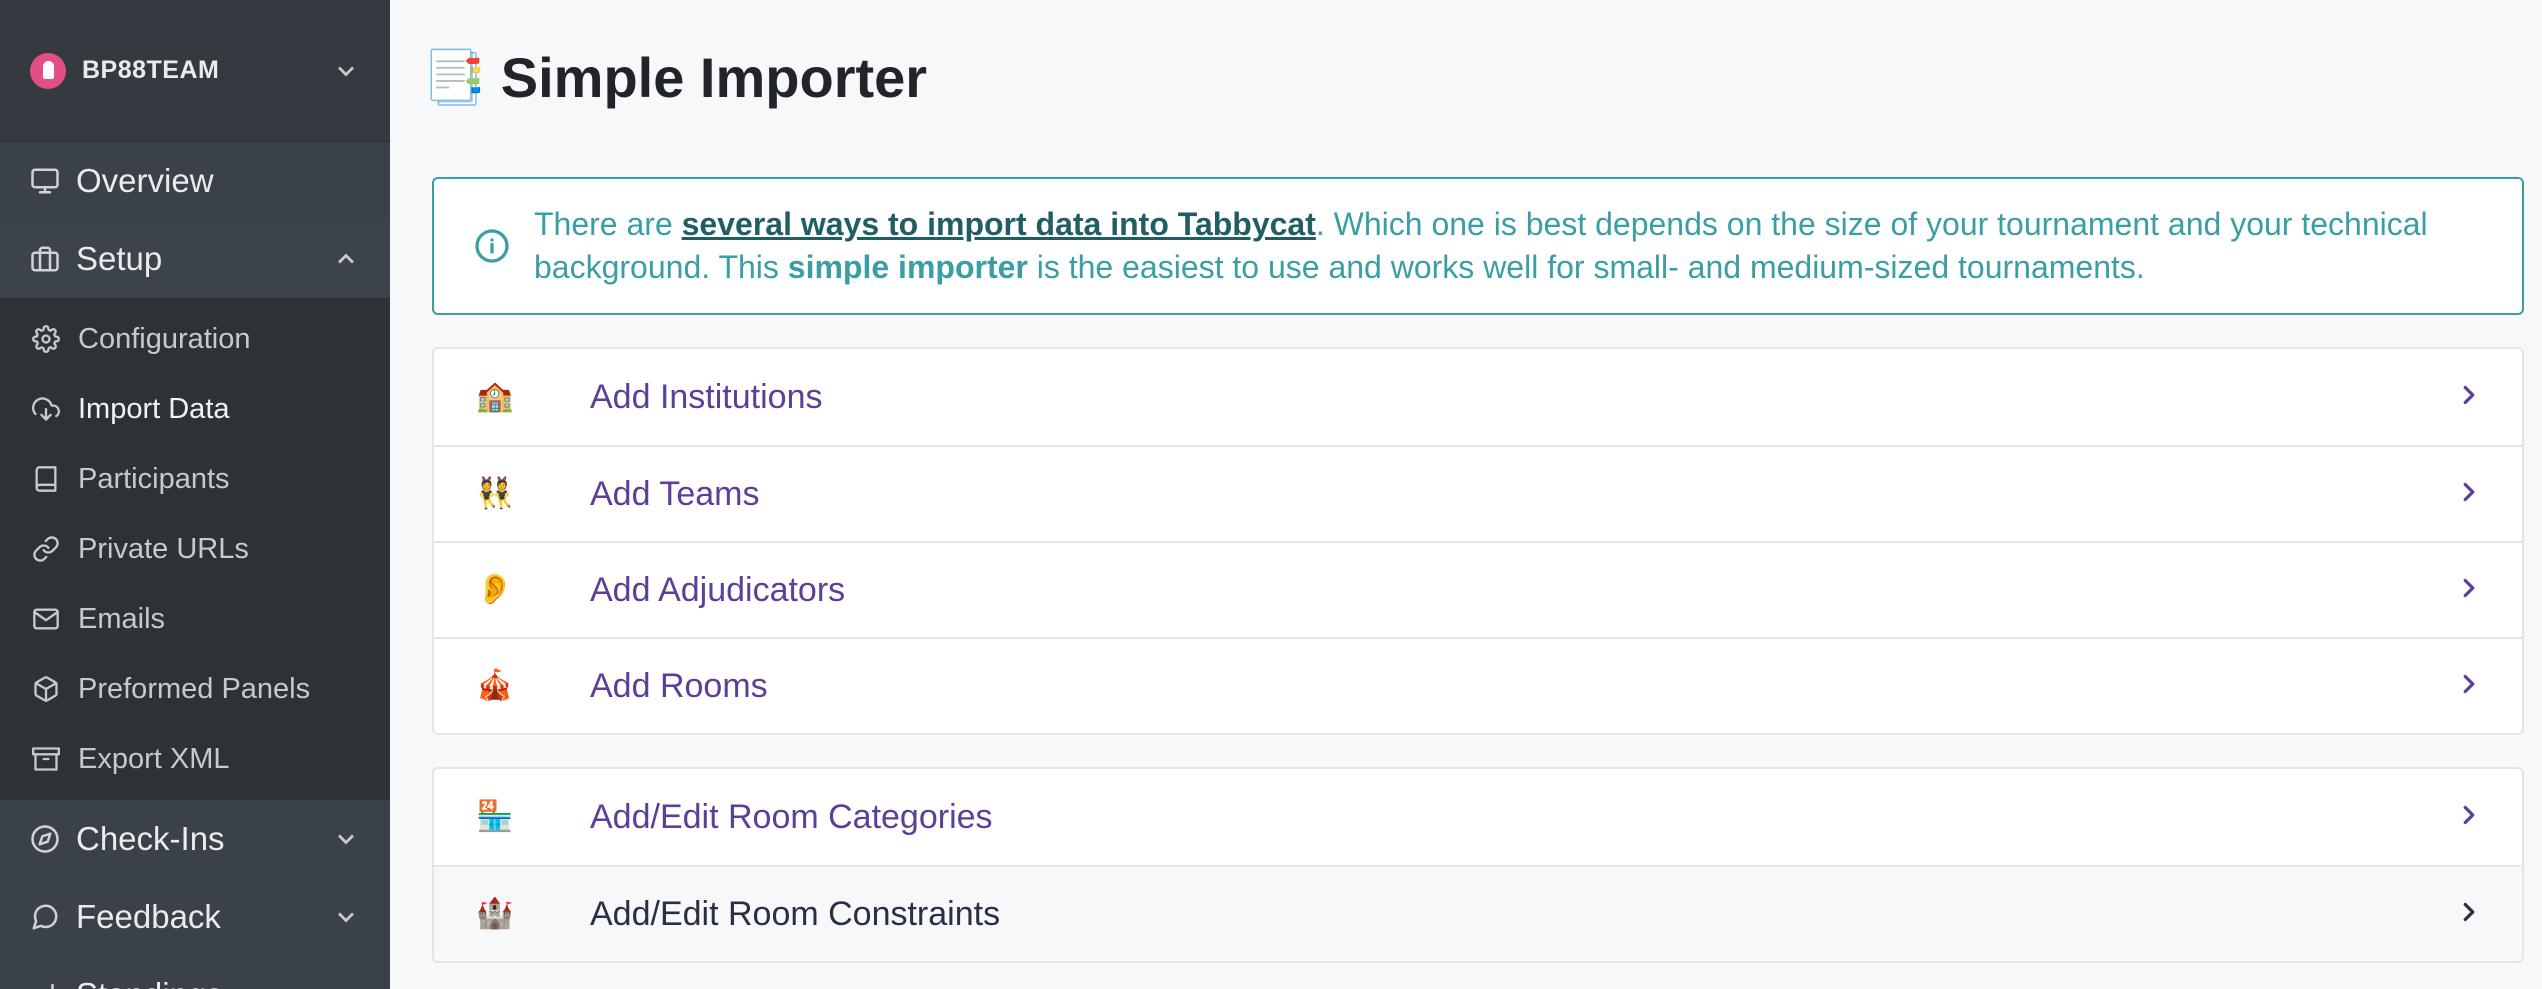  What do you see at coordinates (154, 758) in the screenshot?
I see `sidebar-item-label: Export XML` at bounding box center [154, 758].